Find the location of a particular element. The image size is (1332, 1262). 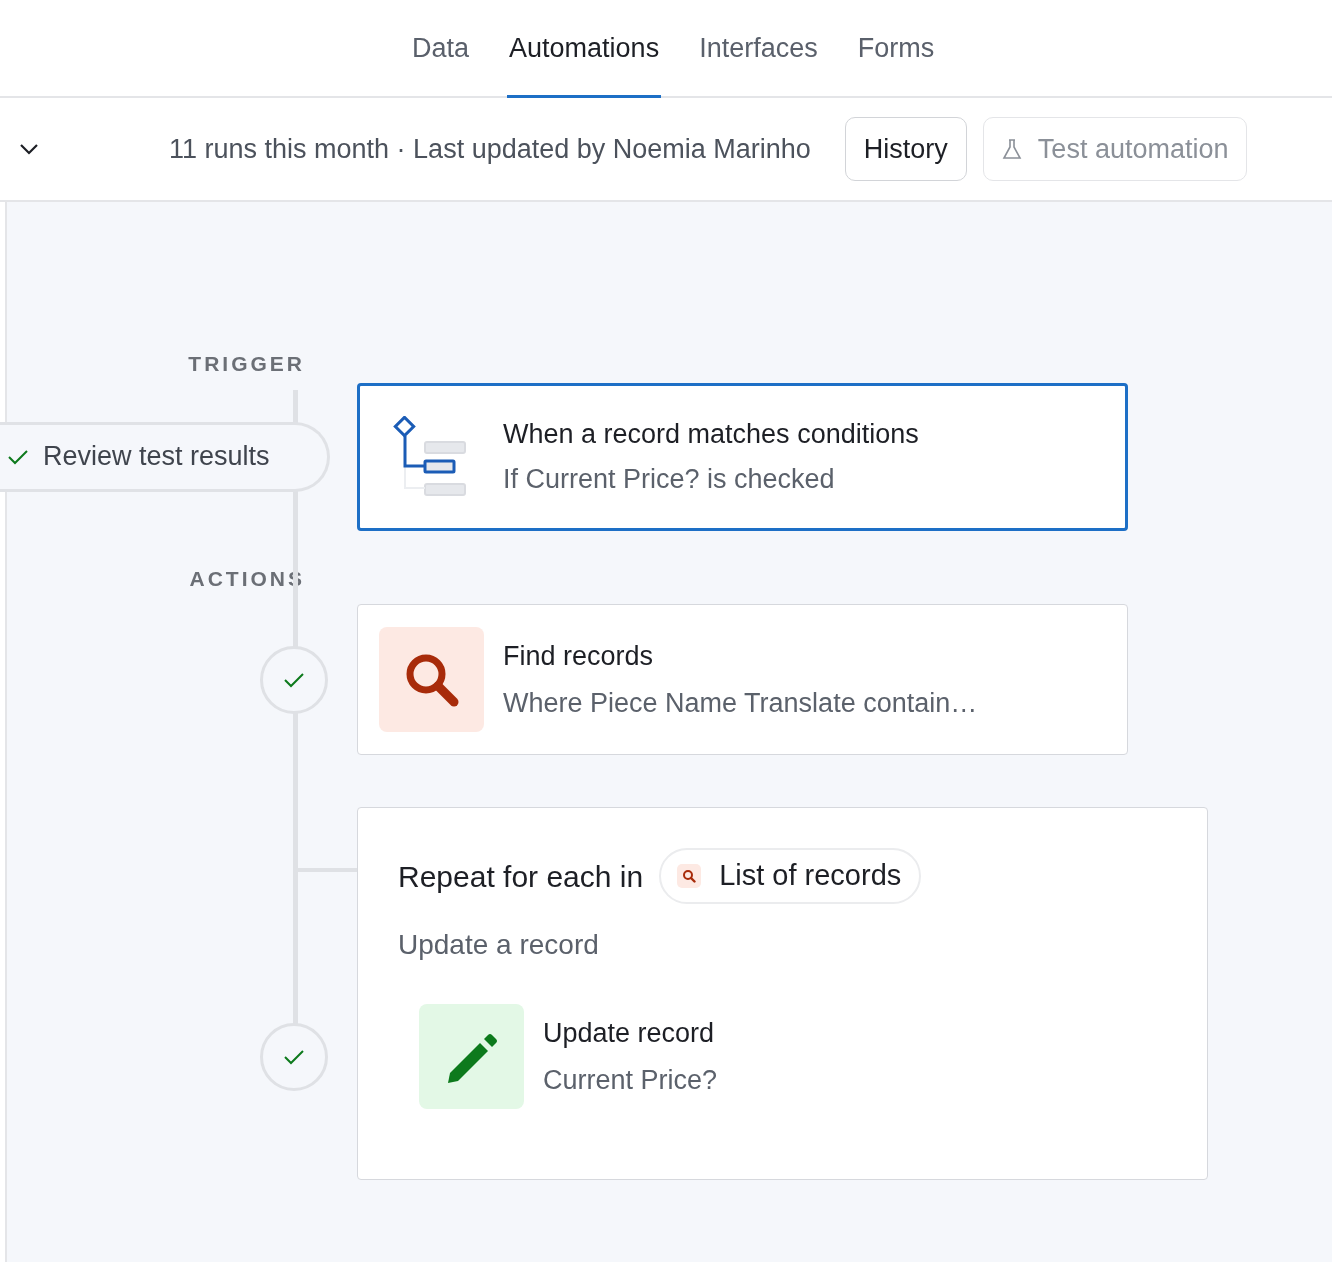

condition-tree-icon is located at coordinates (431, 456).